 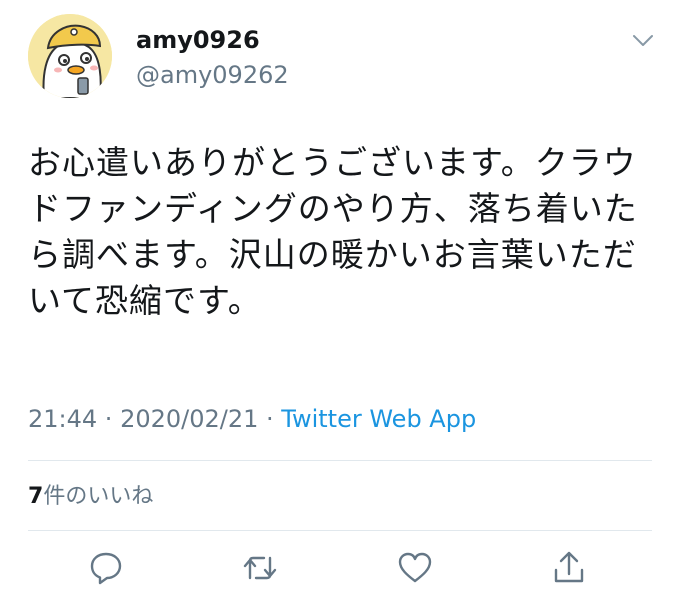 I want to click on likes-count: 7件のいいね, so click(x=90, y=497).